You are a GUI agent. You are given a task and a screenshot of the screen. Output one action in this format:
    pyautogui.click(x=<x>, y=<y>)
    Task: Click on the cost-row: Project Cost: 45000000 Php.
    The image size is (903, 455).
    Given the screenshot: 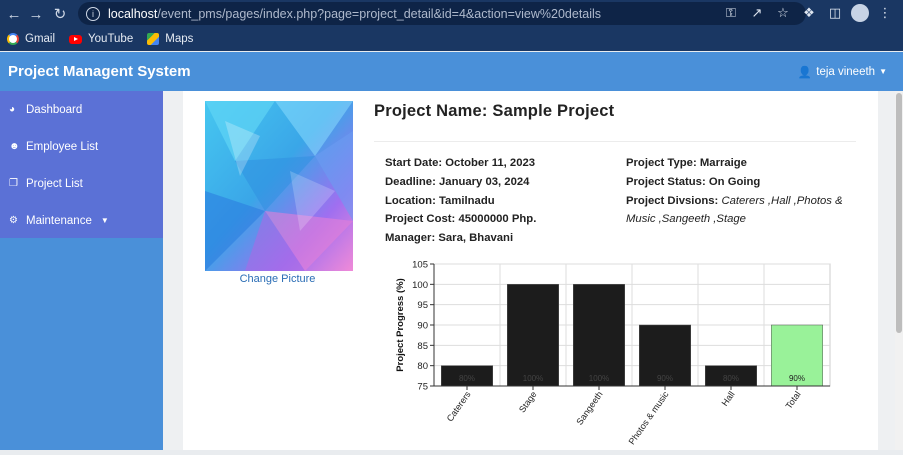 What is the action you would take?
    pyautogui.click(x=500, y=219)
    